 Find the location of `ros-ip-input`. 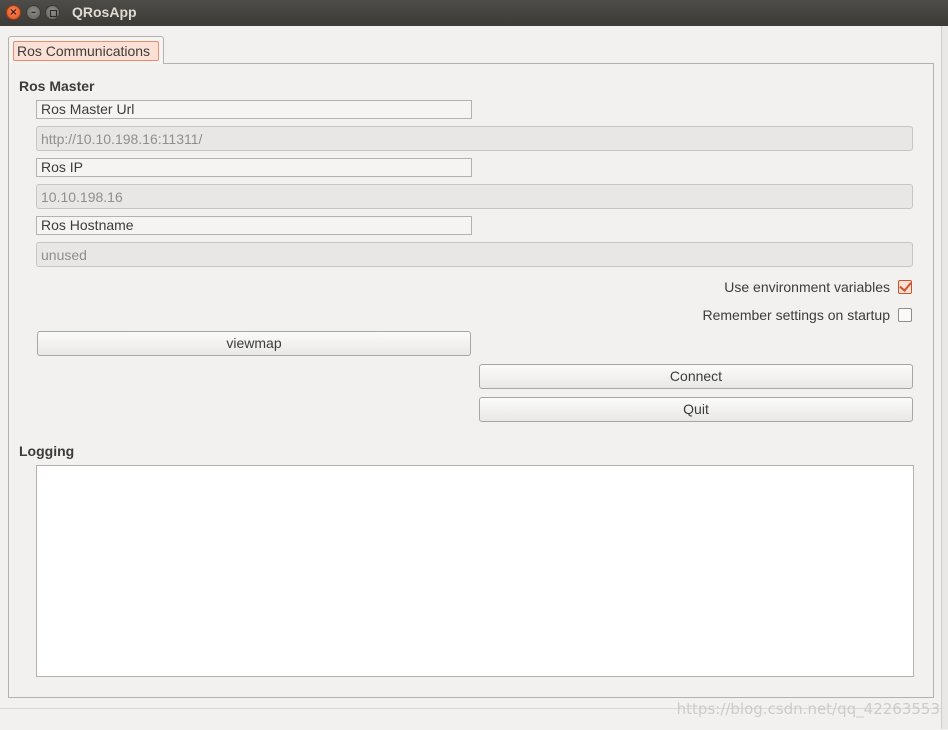

ros-ip-input is located at coordinates (474, 196).